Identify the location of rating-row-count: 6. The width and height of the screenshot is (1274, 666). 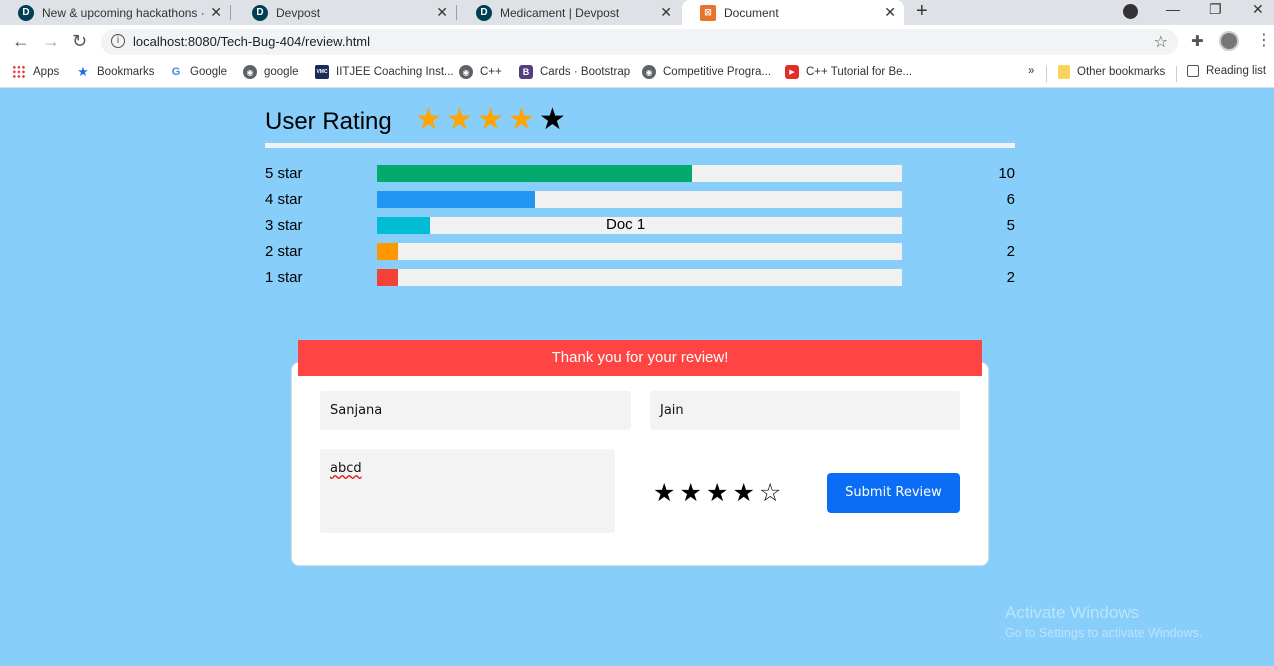
(1010, 199).